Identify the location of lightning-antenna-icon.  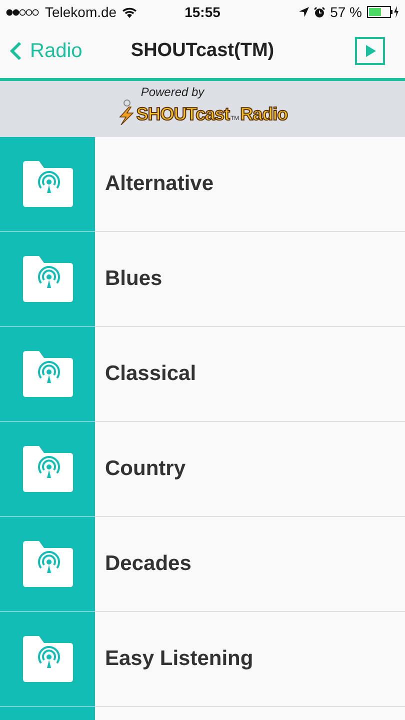
(126, 112).